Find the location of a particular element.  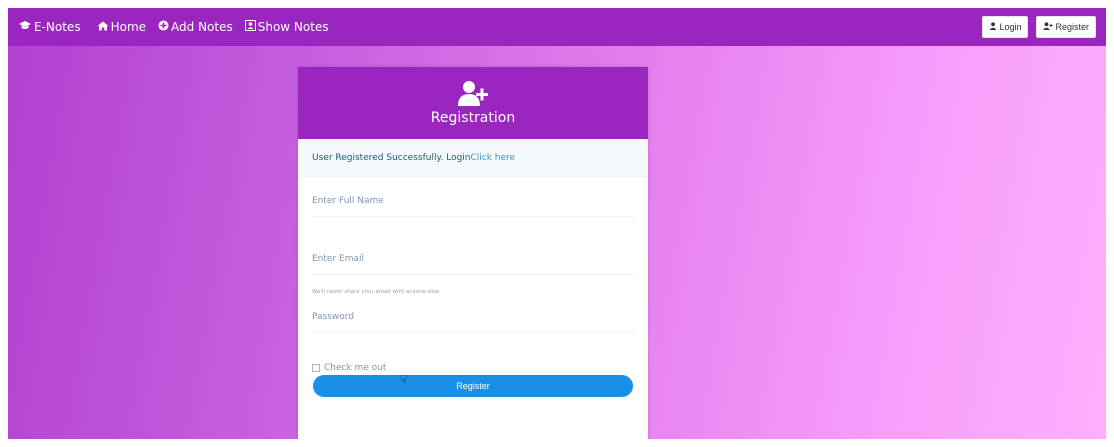

user-icon is located at coordinates (993, 27).